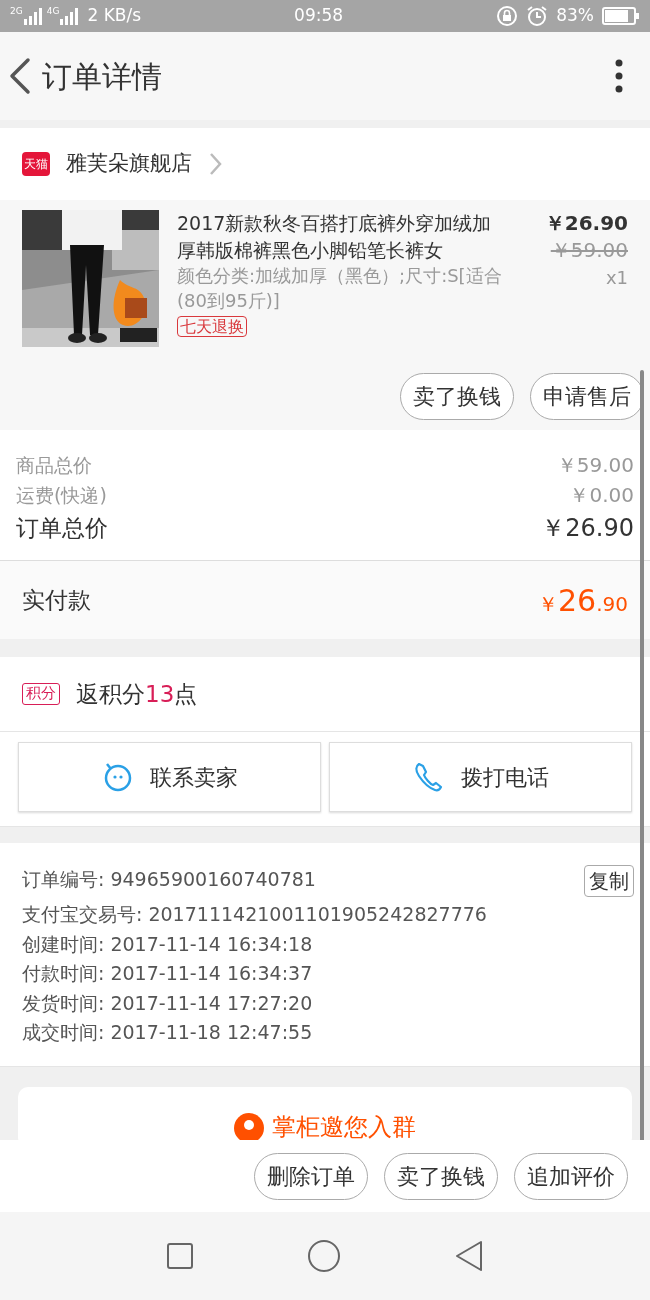  What do you see at coordinates (324, 1256) in the screenshot?
I see `home-icon` at bounding box center [324, 1256].